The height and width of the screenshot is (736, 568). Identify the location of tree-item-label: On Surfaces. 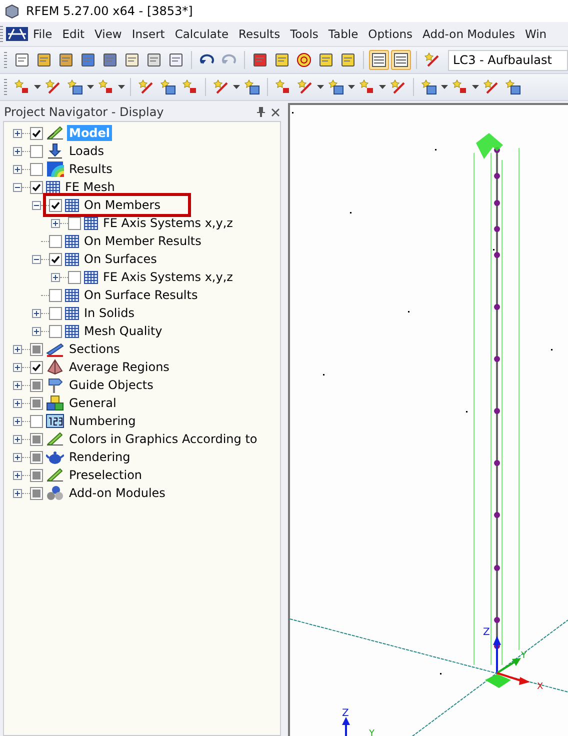
(120, 259).